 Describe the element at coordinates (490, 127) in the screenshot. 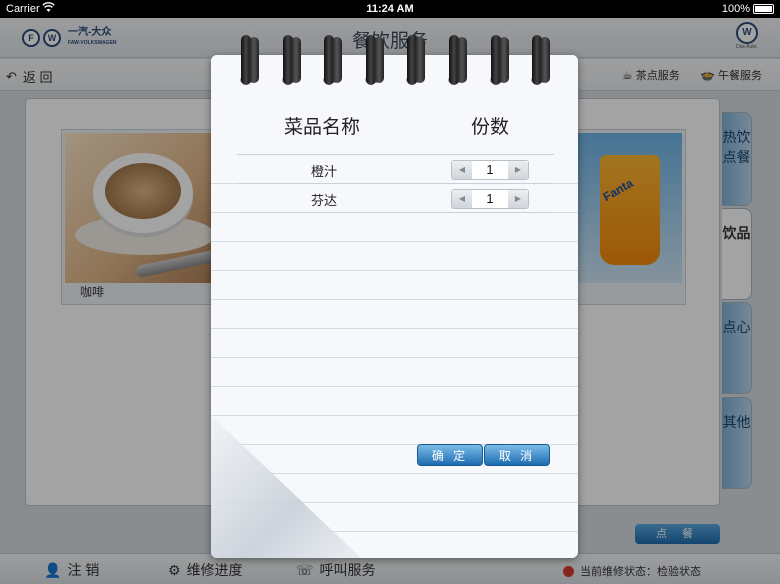

I see `column-header-quantity: 份数` at that location.